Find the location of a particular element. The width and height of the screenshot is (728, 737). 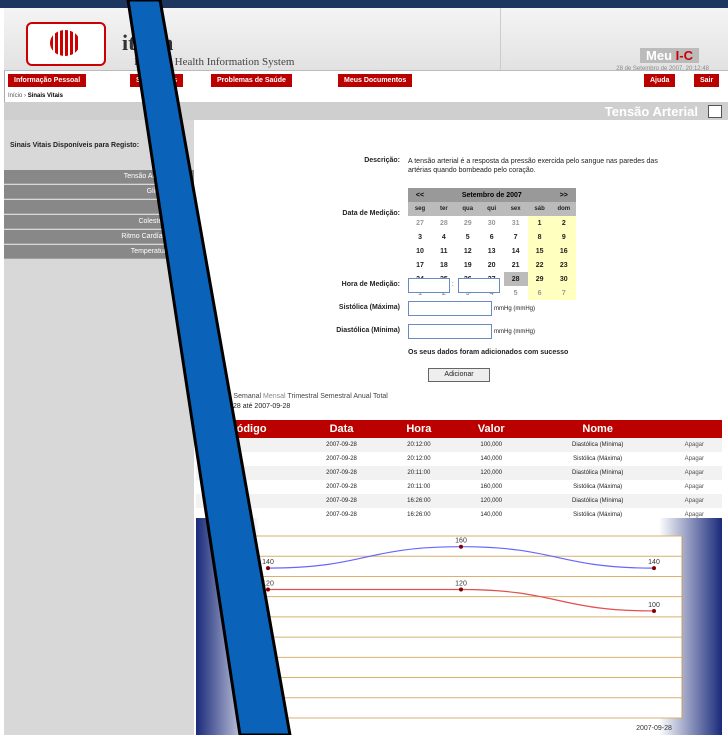

table-cell: 16:26:00 is located at coordinates (418, 501).